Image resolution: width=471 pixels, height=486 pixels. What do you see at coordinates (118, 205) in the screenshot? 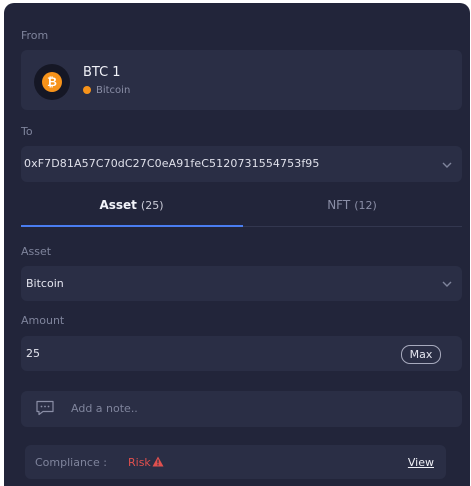
I see `tab-asset-label: Asset` at bounding box center [118, 205].